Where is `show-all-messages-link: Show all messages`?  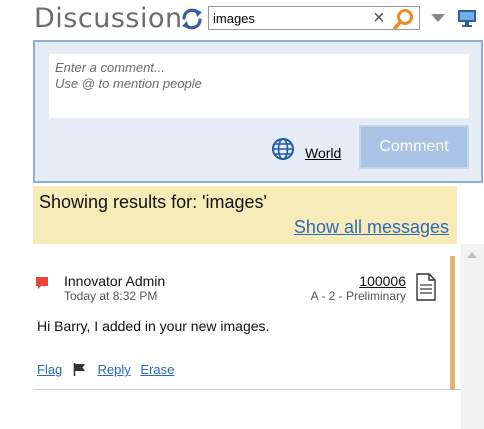 show-all-messages-link: Show all messages is located at coordinates (371, 227).